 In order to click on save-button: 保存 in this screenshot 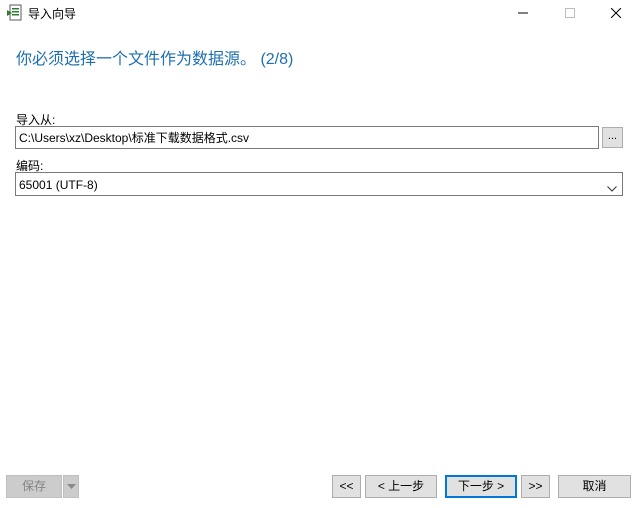, I will do `click(34, 486)`.